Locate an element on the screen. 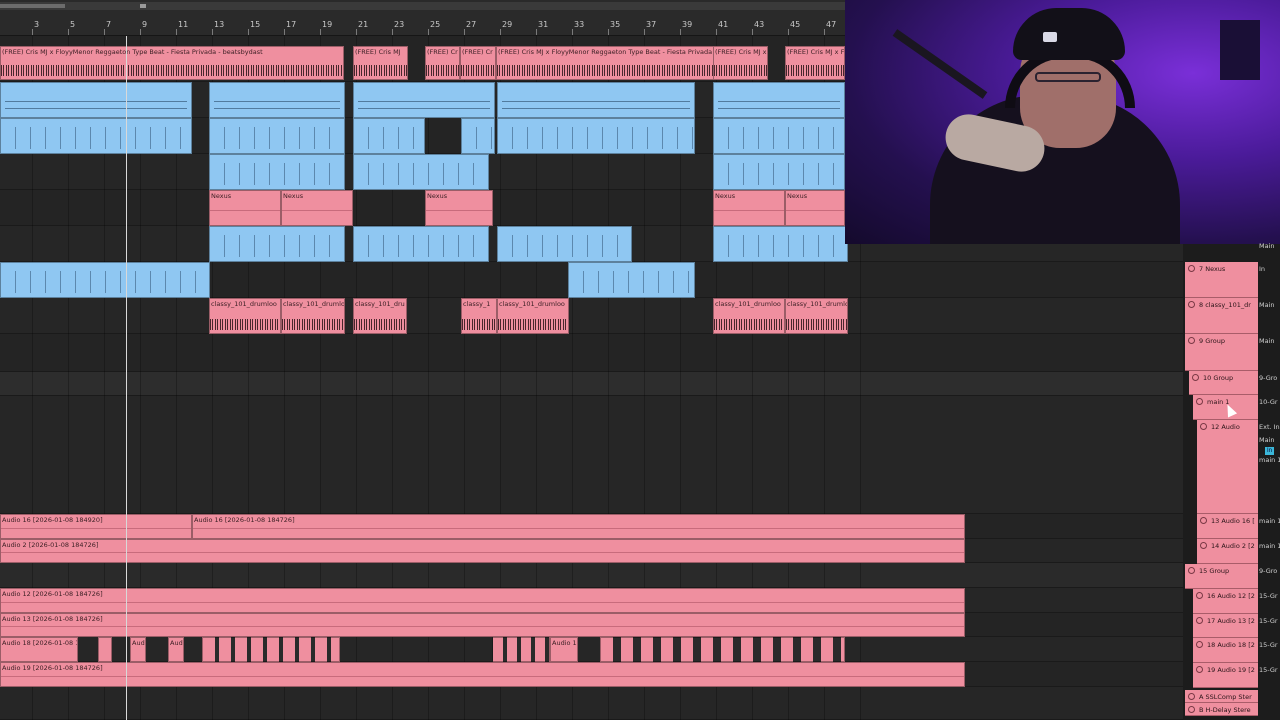 Image resolution: width=1280 pixels, height=720 pixels. mixer-strip: 8 classy_101_dr is located at coordinates (1221, 316).